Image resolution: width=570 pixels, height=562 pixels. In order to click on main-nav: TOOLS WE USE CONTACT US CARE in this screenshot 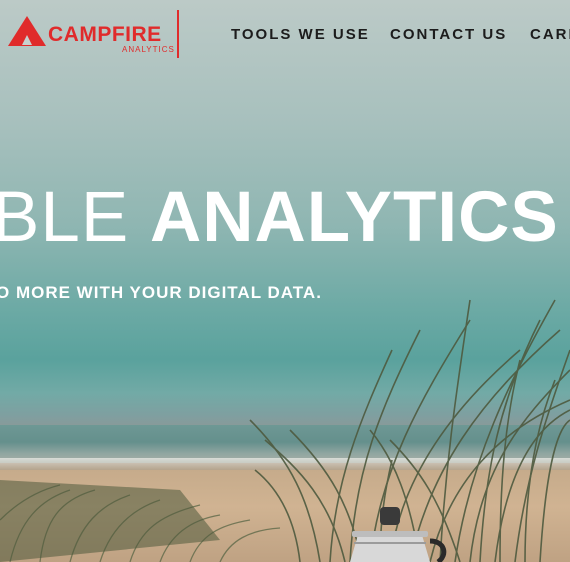, I will do `click(285, 35)`.